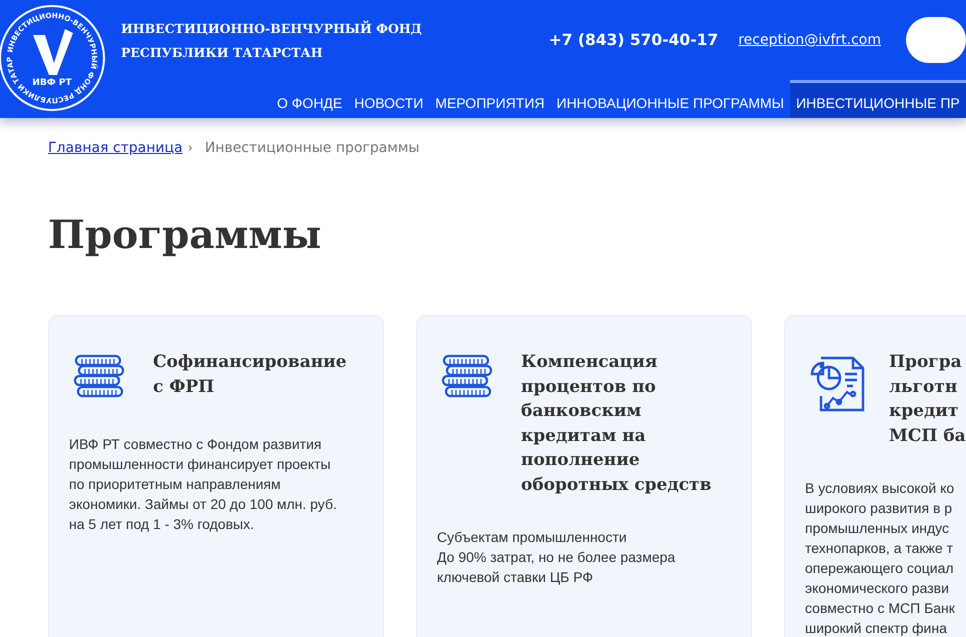  Describe the element at coordinates (309, 99) in the screenshot. I see `nav-tab: О ФОНДЕ` at that location.